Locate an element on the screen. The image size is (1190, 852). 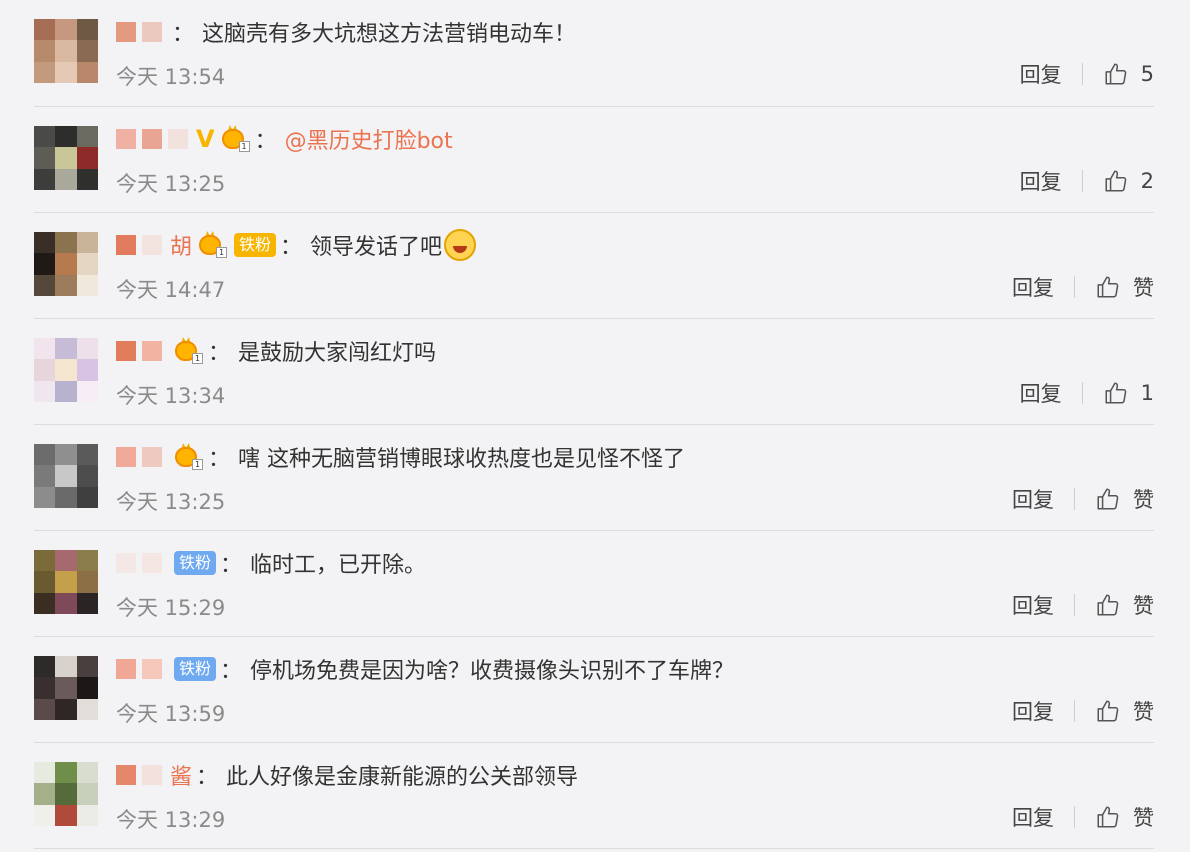
comment-text: 嗐 这种无脑营销博眼球收热度也是见怪不怪了 is located at coordinates (462, 459).